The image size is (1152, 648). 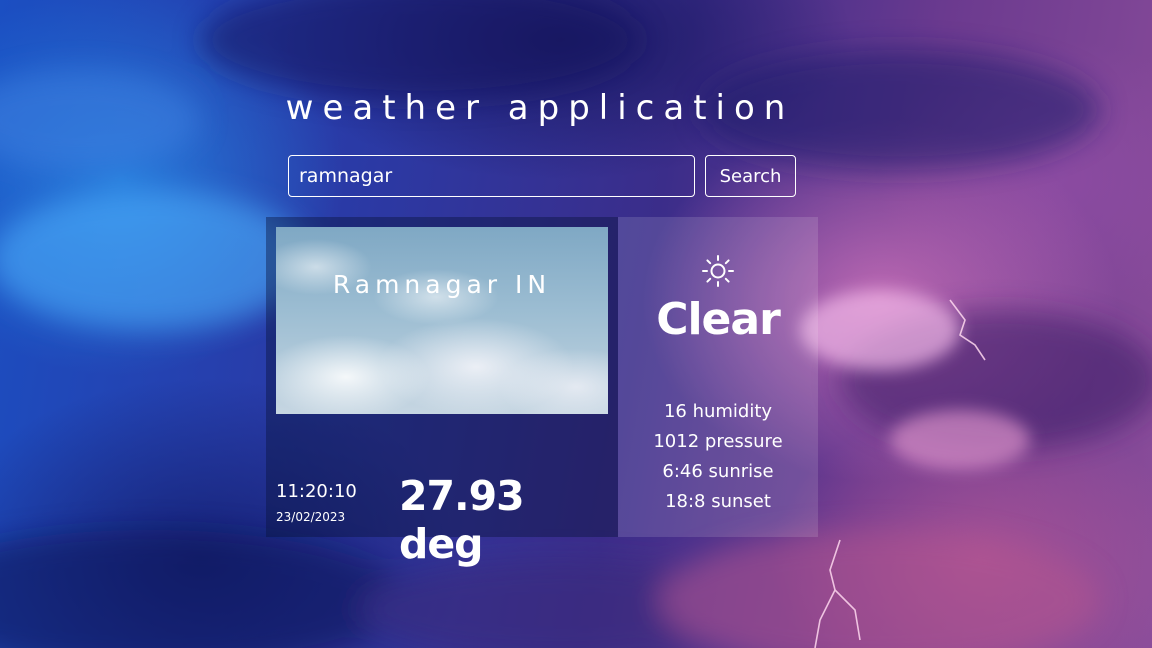 What do you see at coordinates (718, 501) in the screenshot?
I see `sunset-stat: 18:8 sunset` at bounding box center [718, 501].